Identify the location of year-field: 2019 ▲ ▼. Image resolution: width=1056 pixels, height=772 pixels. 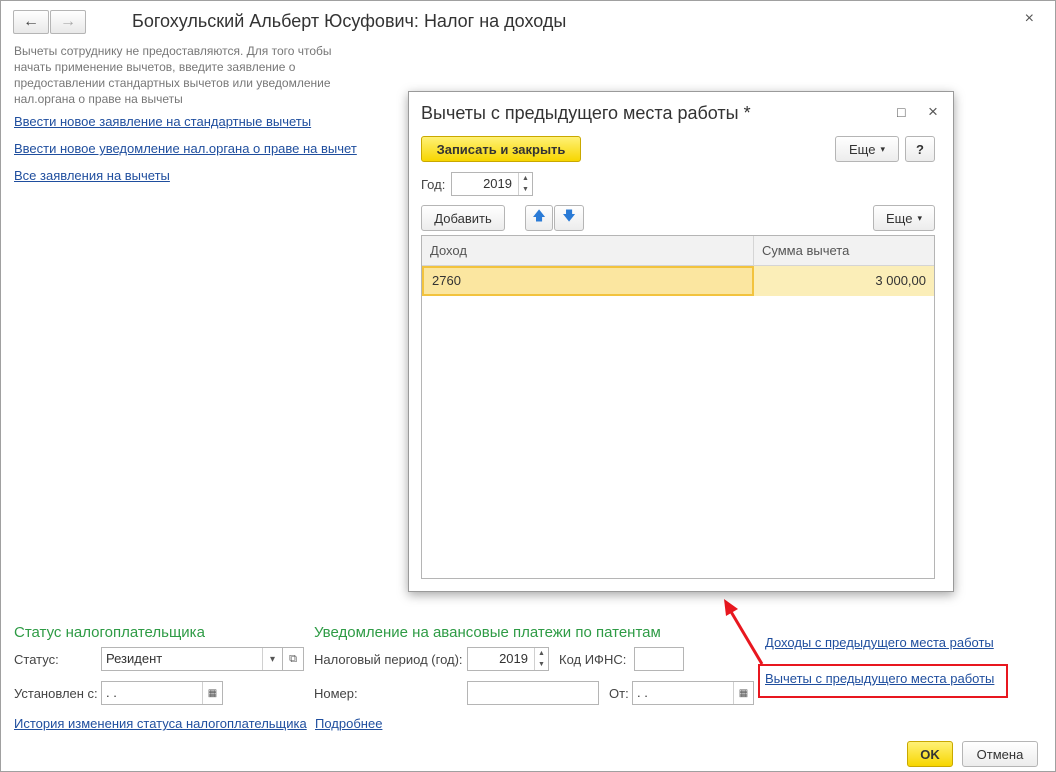
(492, 184).